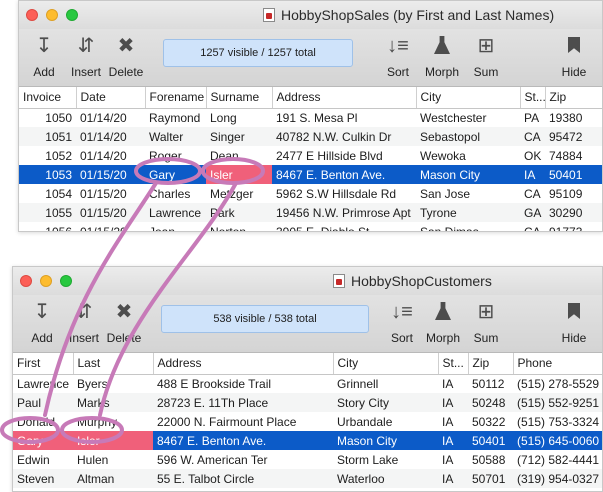 The width and height of the screenshot is (603, 492). I want to click on table-cell: 28723 E. 11Th Place, so click(243, 402).